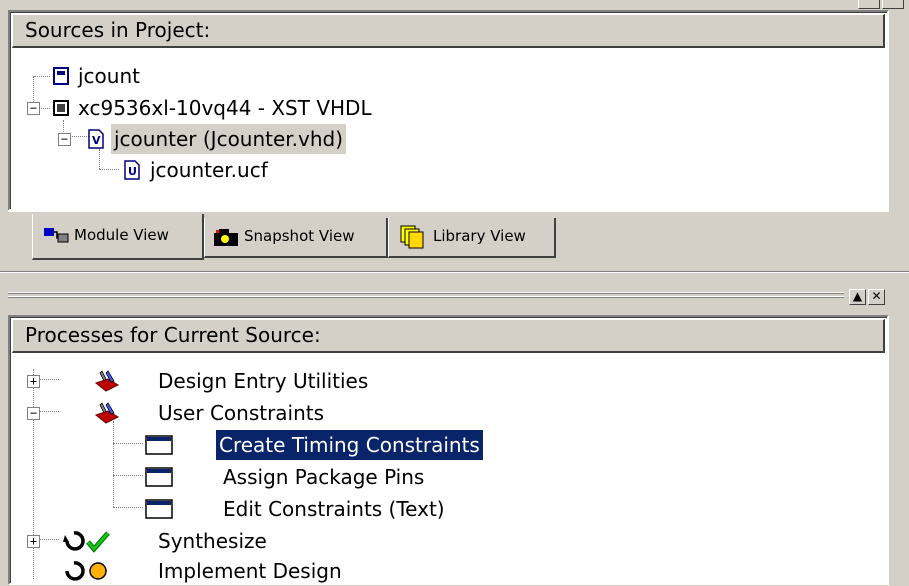 The width and height of the screenshot is (909, 586). Describe the element at coordinates (61, 76) in the screenshot. I see `project-icon` at that location.